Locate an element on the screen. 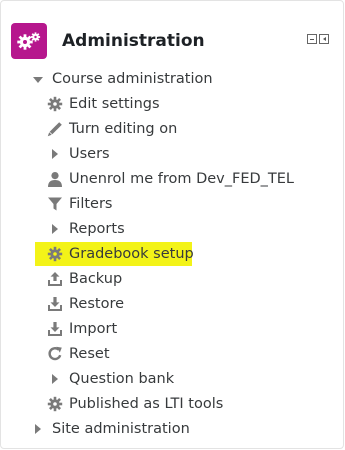  reset-icon is located at coordinates (55, 354).